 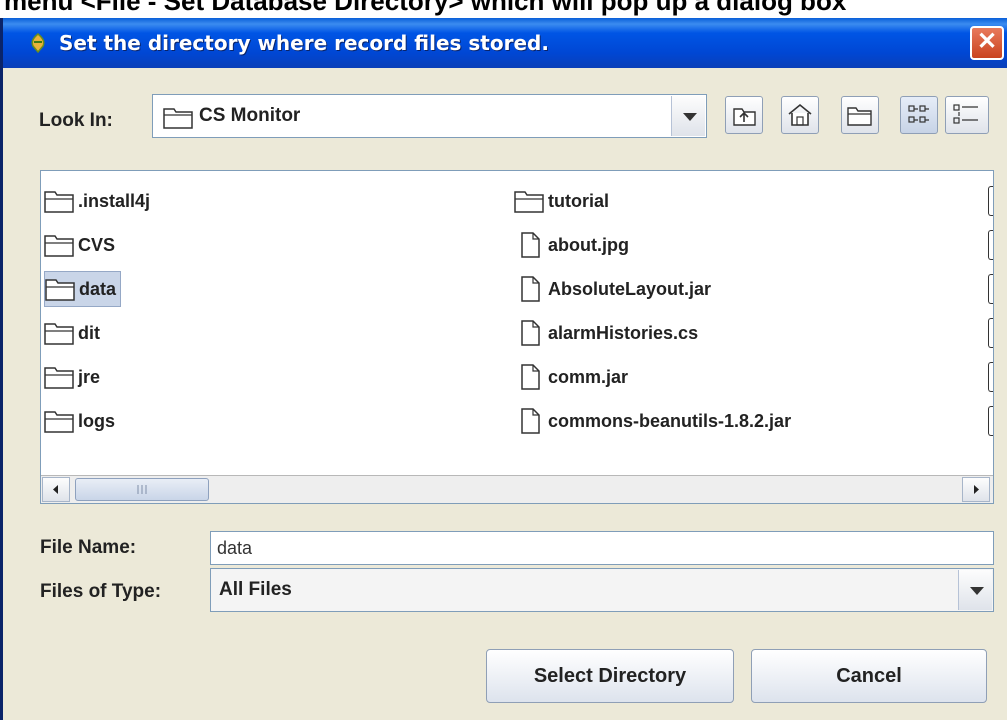 I want to click on arrow-right-icon, so click(x=976, y=489).